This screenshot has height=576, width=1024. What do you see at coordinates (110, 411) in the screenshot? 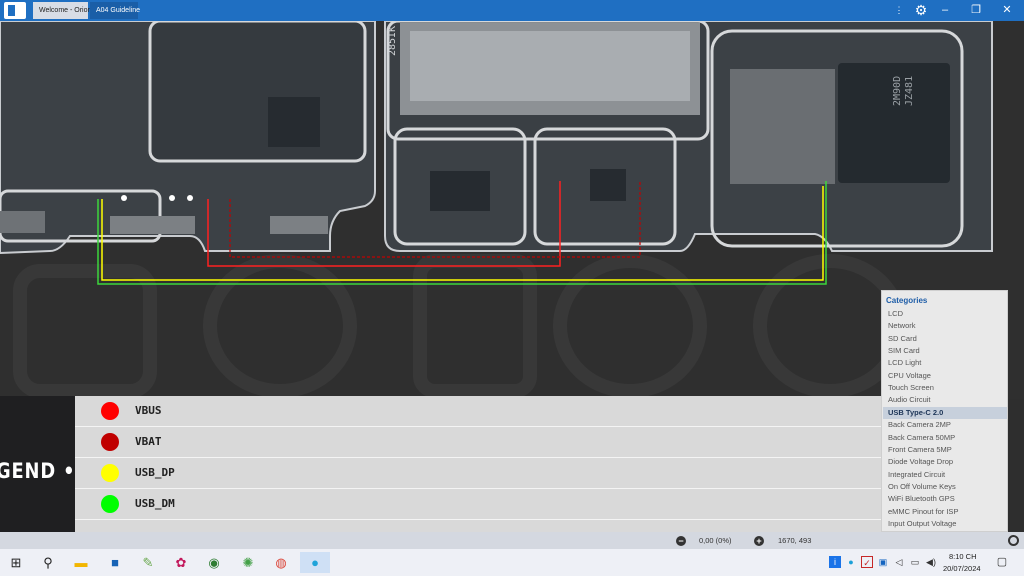
I see `legend-dot-vbus` at bounding box center [110, 411].